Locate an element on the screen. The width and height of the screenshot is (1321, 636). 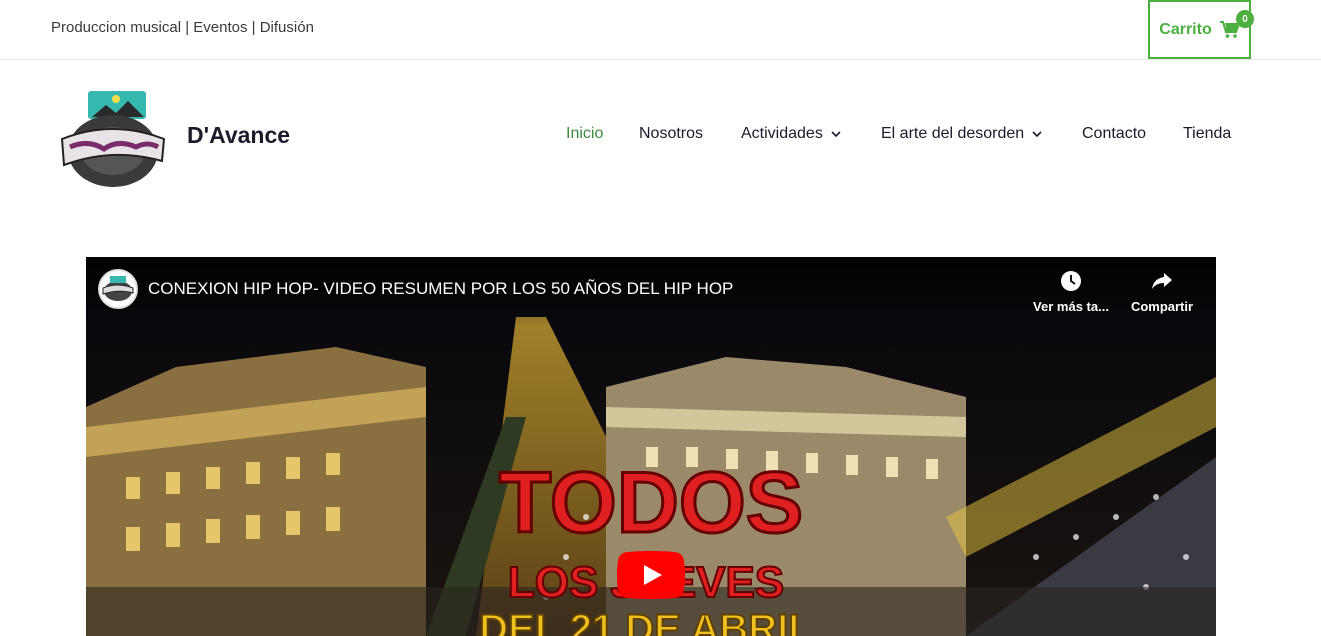
clock-icon is located at coordinates (1071, 281).